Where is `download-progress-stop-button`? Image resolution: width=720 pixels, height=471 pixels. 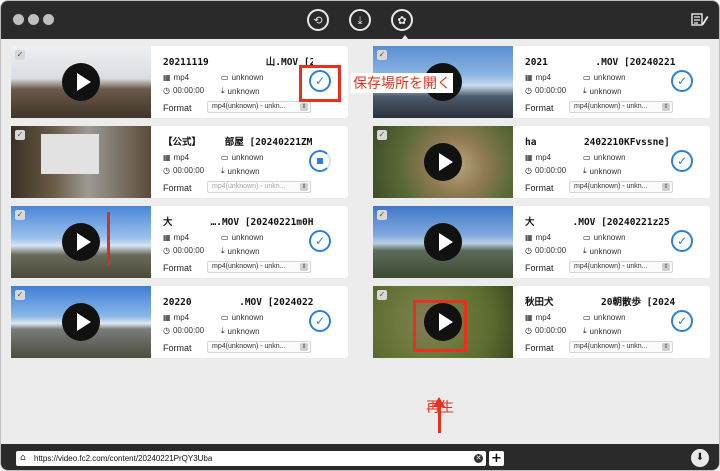 download-progress-stop-button is located at coordinates (320, 161).